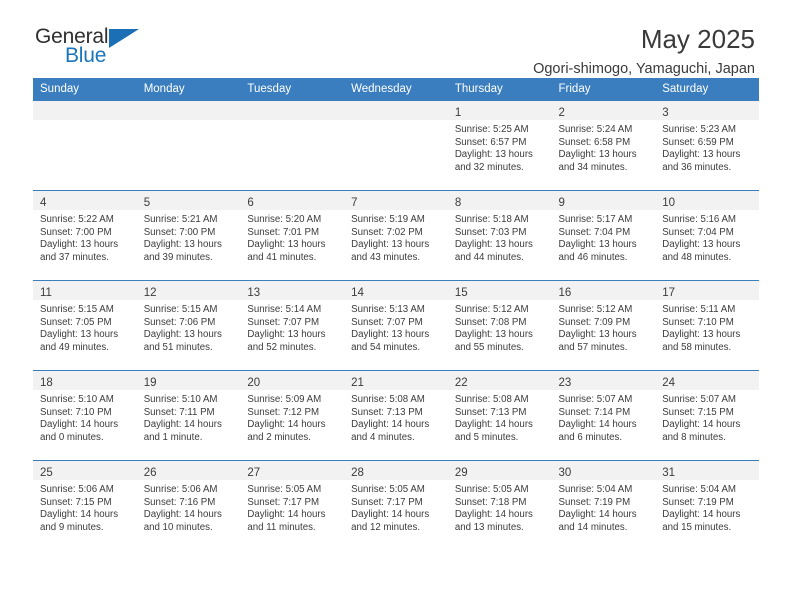 The height and width of the screenshot is (612, 792). Describe the element at coordinates (77, 309) in the screenshot. I see `day-detail-line: Sunrise: 5:15 AM` at that location.